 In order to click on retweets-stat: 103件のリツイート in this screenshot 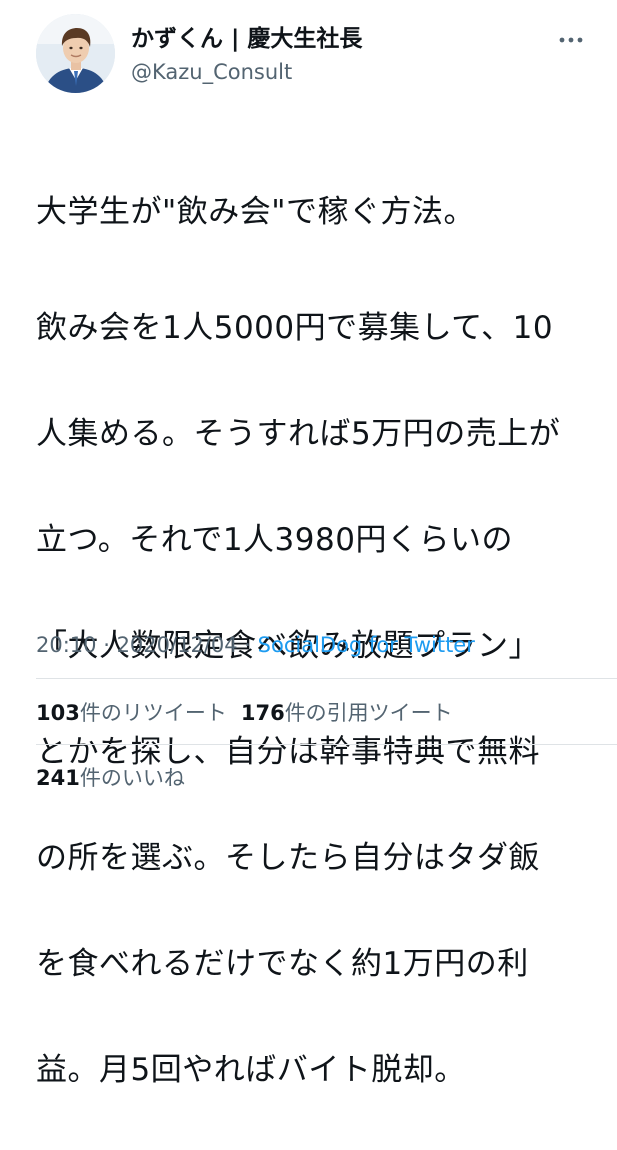, I will do `click(131, 713)`.